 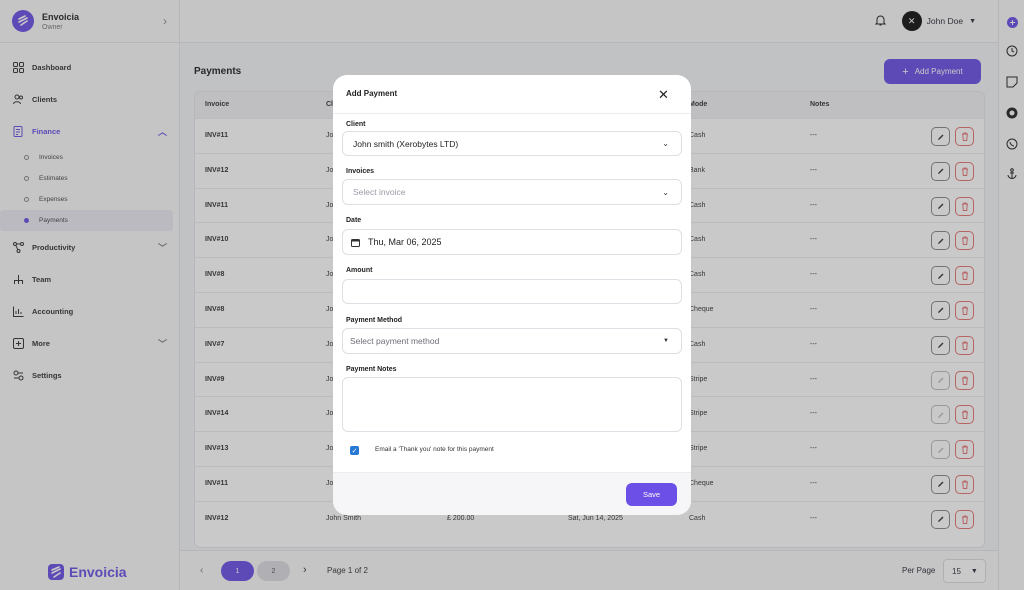 I want to click on caret-down-icon: ▼, so click(x=666, y=341).